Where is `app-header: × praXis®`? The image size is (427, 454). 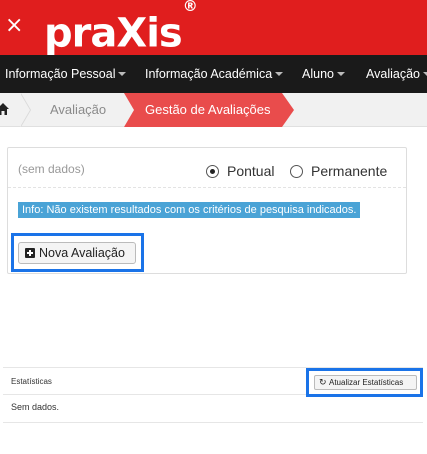
app-header: × praXis® is located at coordinates (213, 28).